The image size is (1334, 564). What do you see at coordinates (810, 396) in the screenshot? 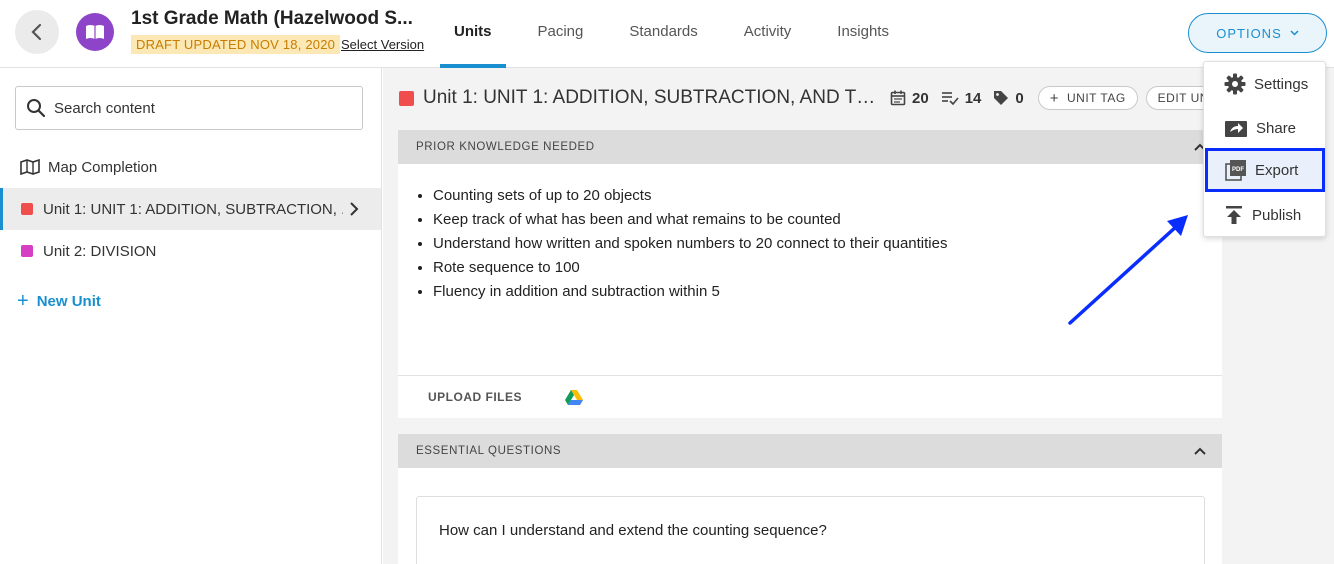
I see `upload-row: UPLOAD FILES` at bounding box center [810, 396].